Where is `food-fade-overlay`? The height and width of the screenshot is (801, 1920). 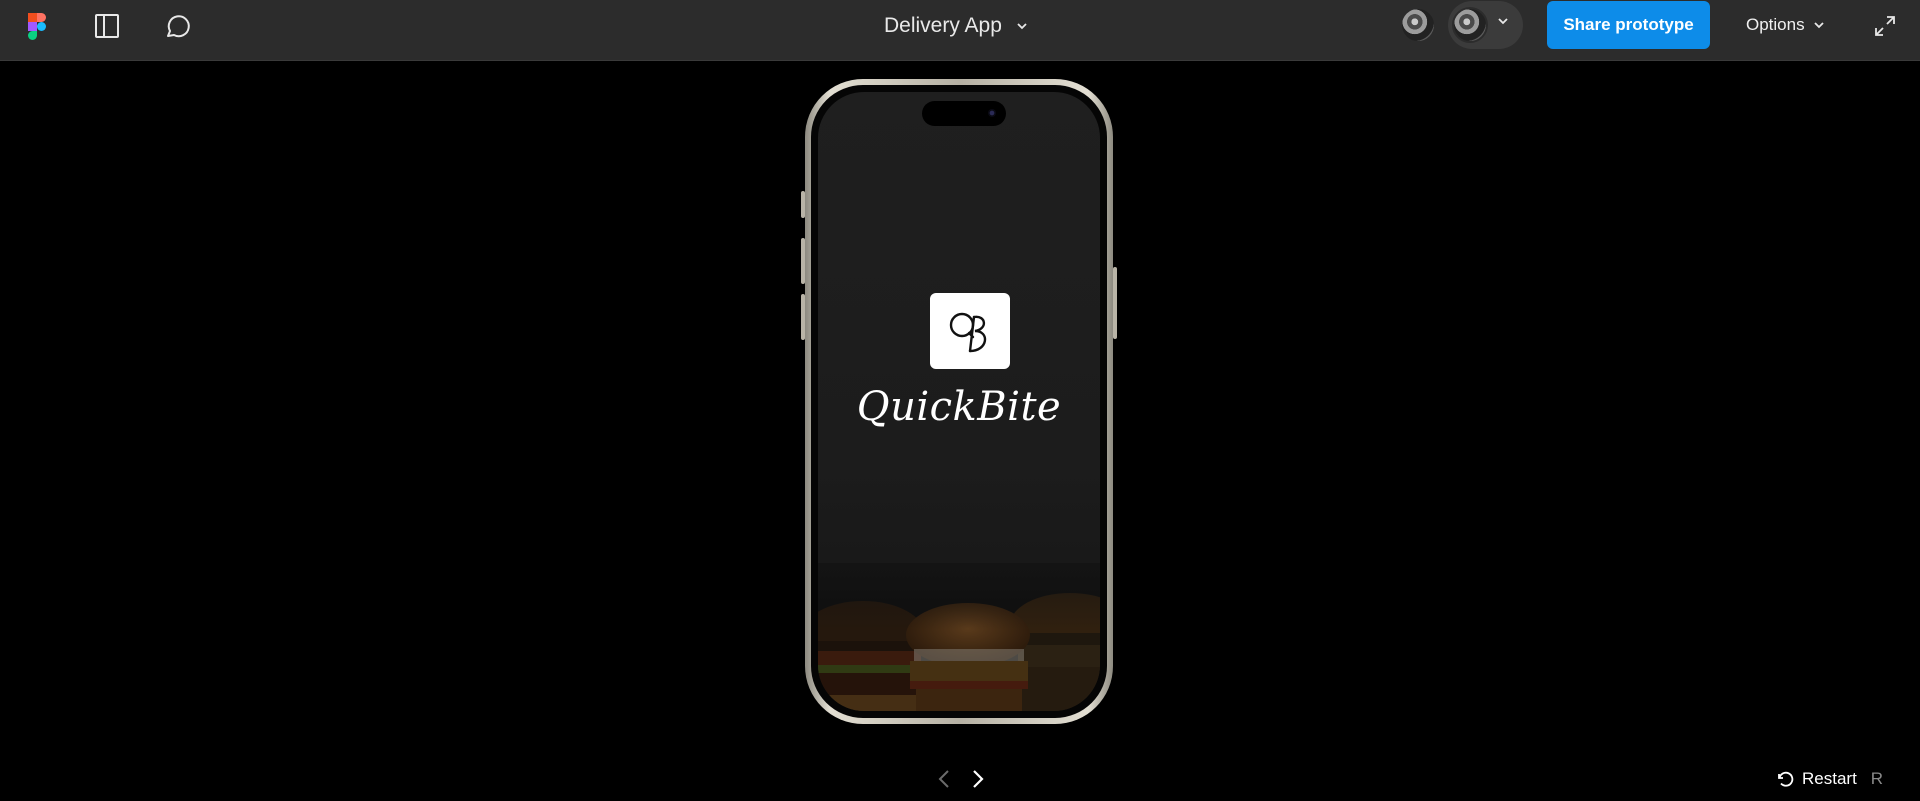 food-fade-overlay is located at coordinates (959, 637).